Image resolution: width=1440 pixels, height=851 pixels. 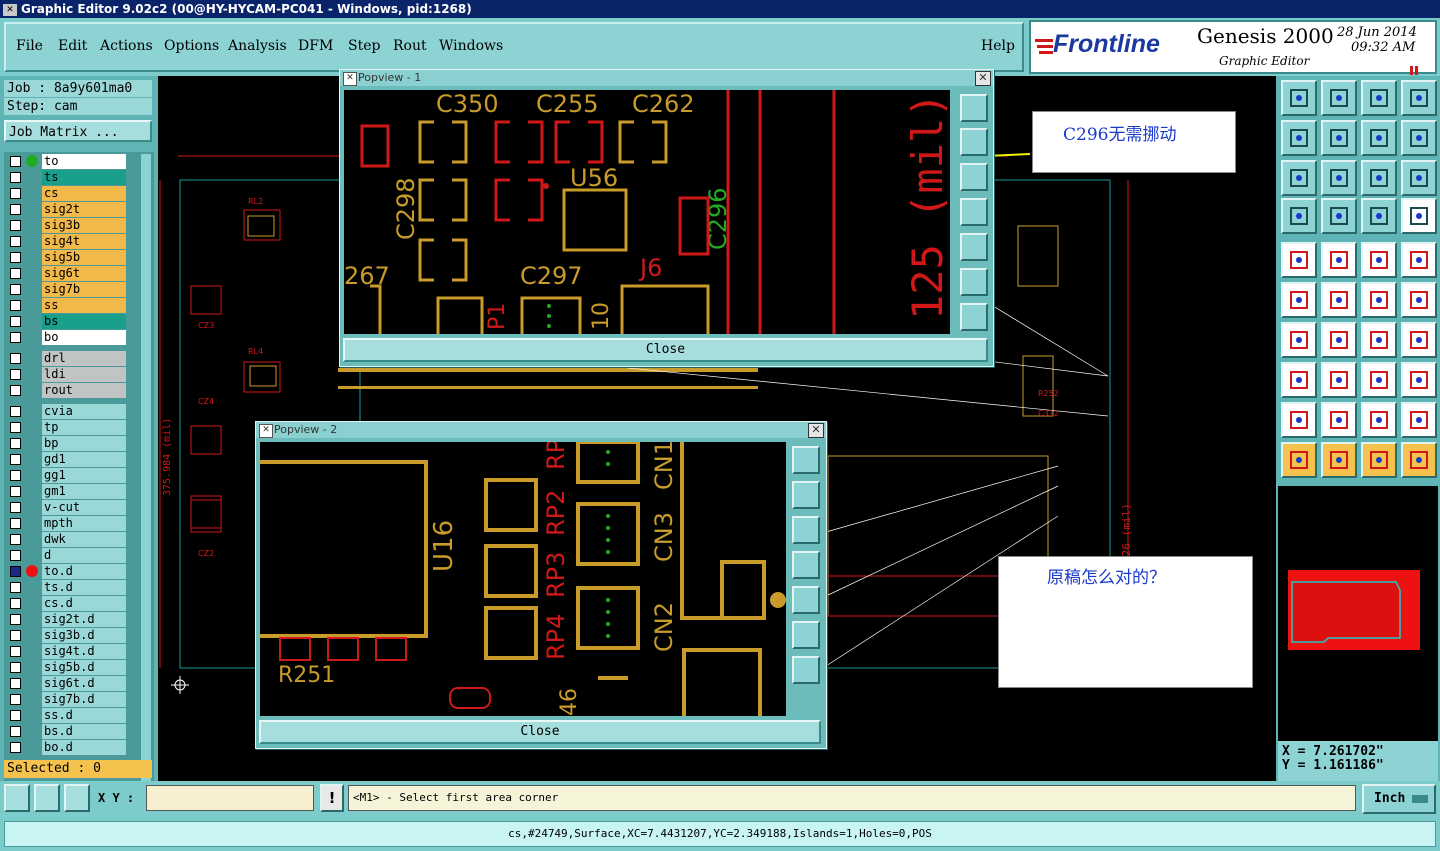 What do you see at coordinates (67, 321) in the screenshot?
I see `layer-row-bs: bs` at bounding box center [67, 321].